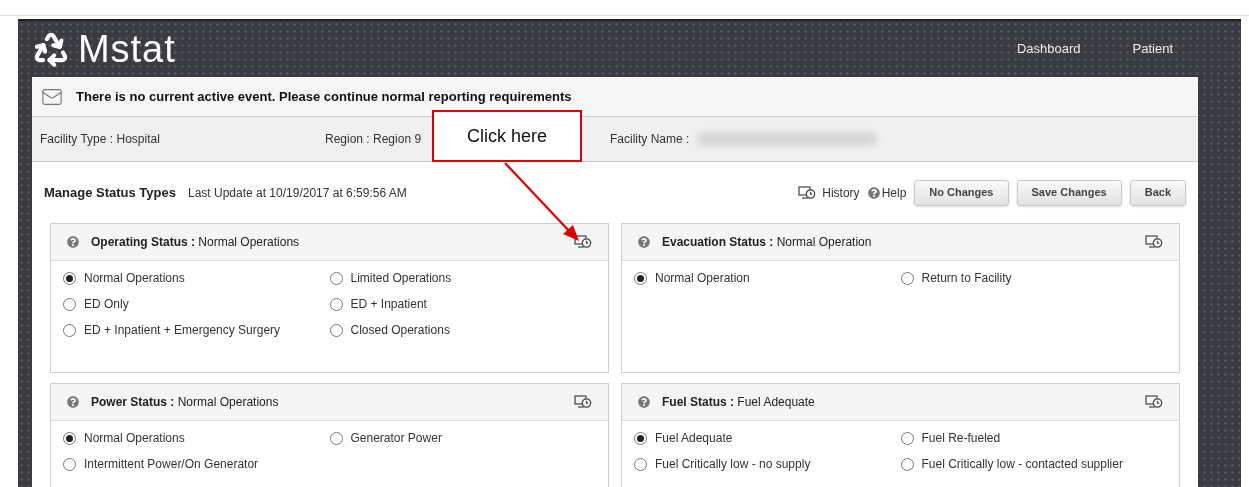 The width and height of the screenshot is (1249, 487). I want to click on option-label: Intermittent Power/On Generator, so click(171, 464).